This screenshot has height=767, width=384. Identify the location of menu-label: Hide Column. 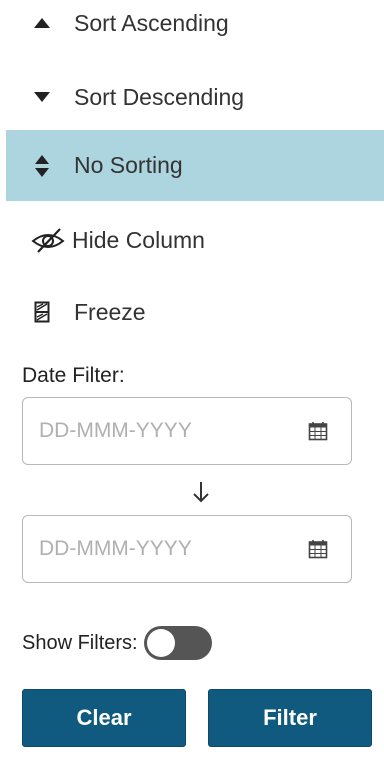
(138, 239).